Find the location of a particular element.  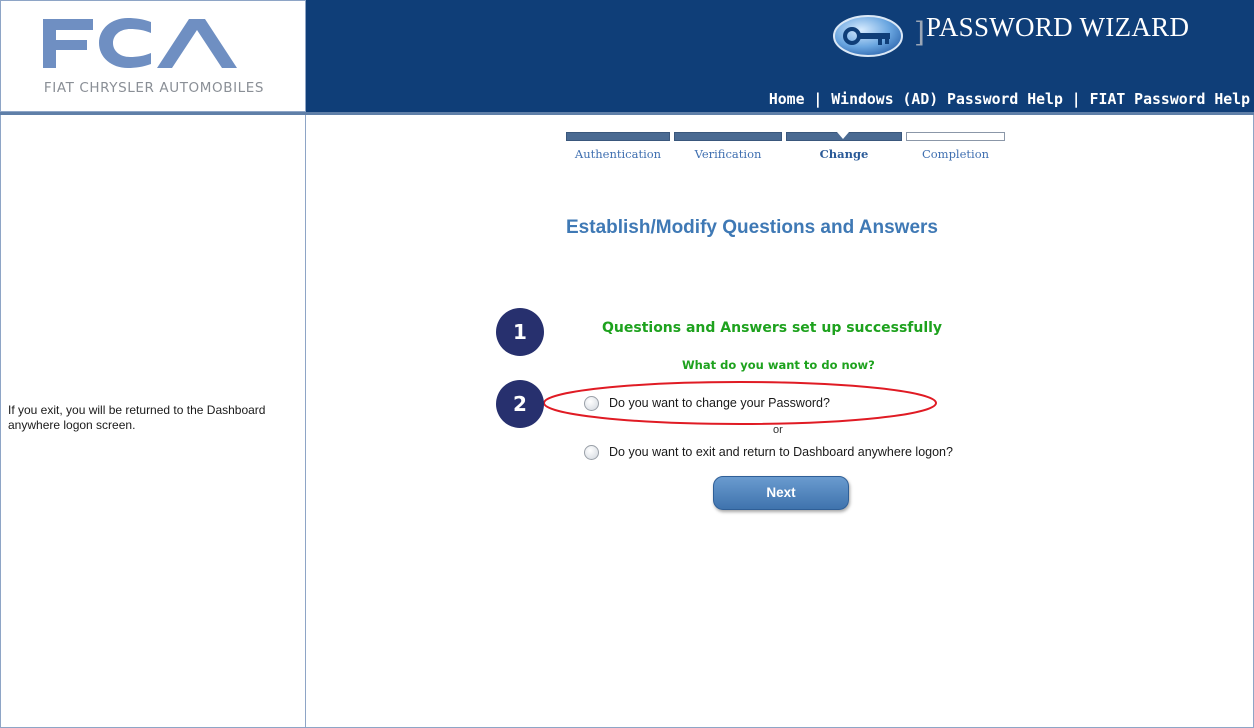

title-bracket-icon: ] is located at coordinates (919, 32).